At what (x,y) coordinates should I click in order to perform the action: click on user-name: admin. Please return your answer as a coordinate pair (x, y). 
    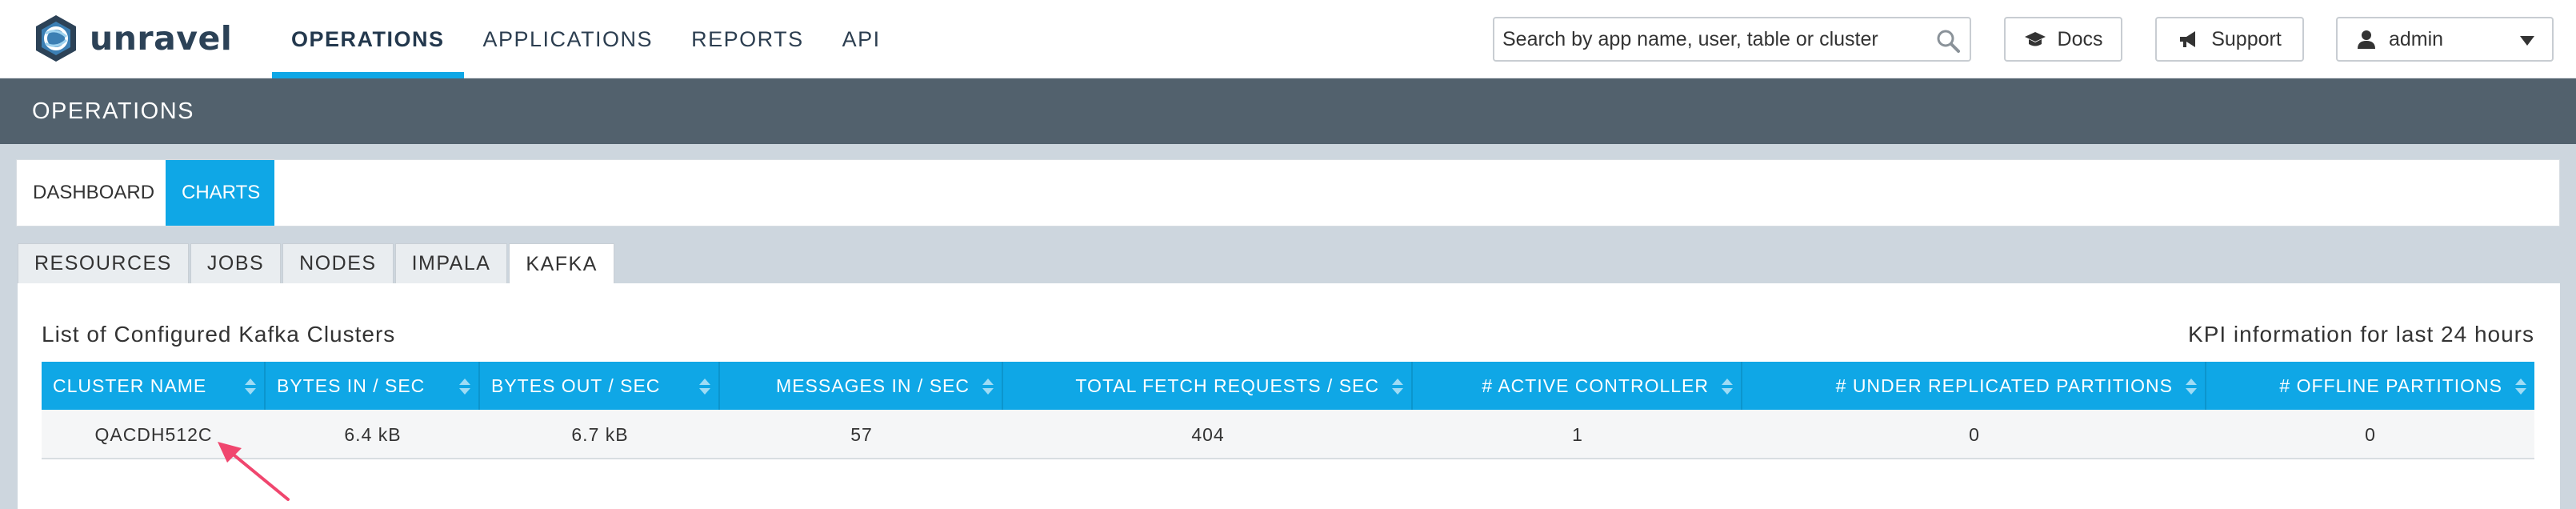
    Looking at the image, I should click on (2416, 38).